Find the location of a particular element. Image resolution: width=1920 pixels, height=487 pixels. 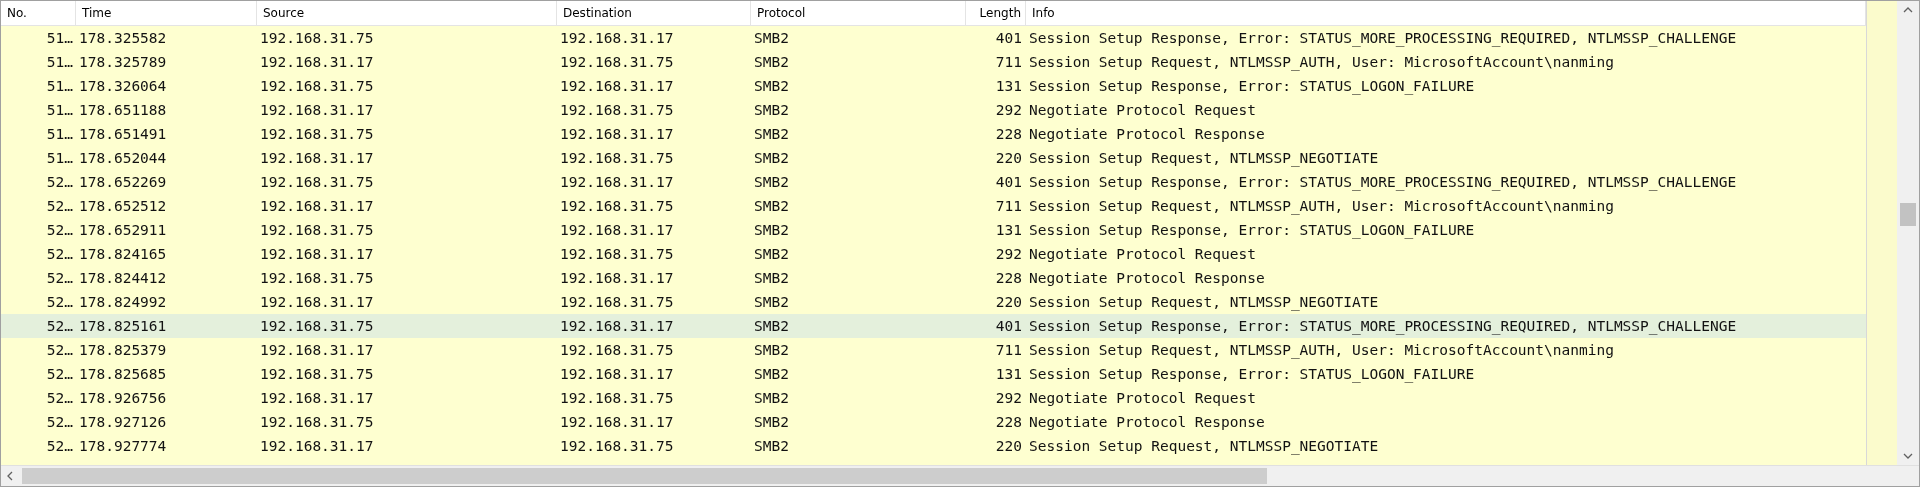

scroll-up-icon is located at coordinates (1908, 10).